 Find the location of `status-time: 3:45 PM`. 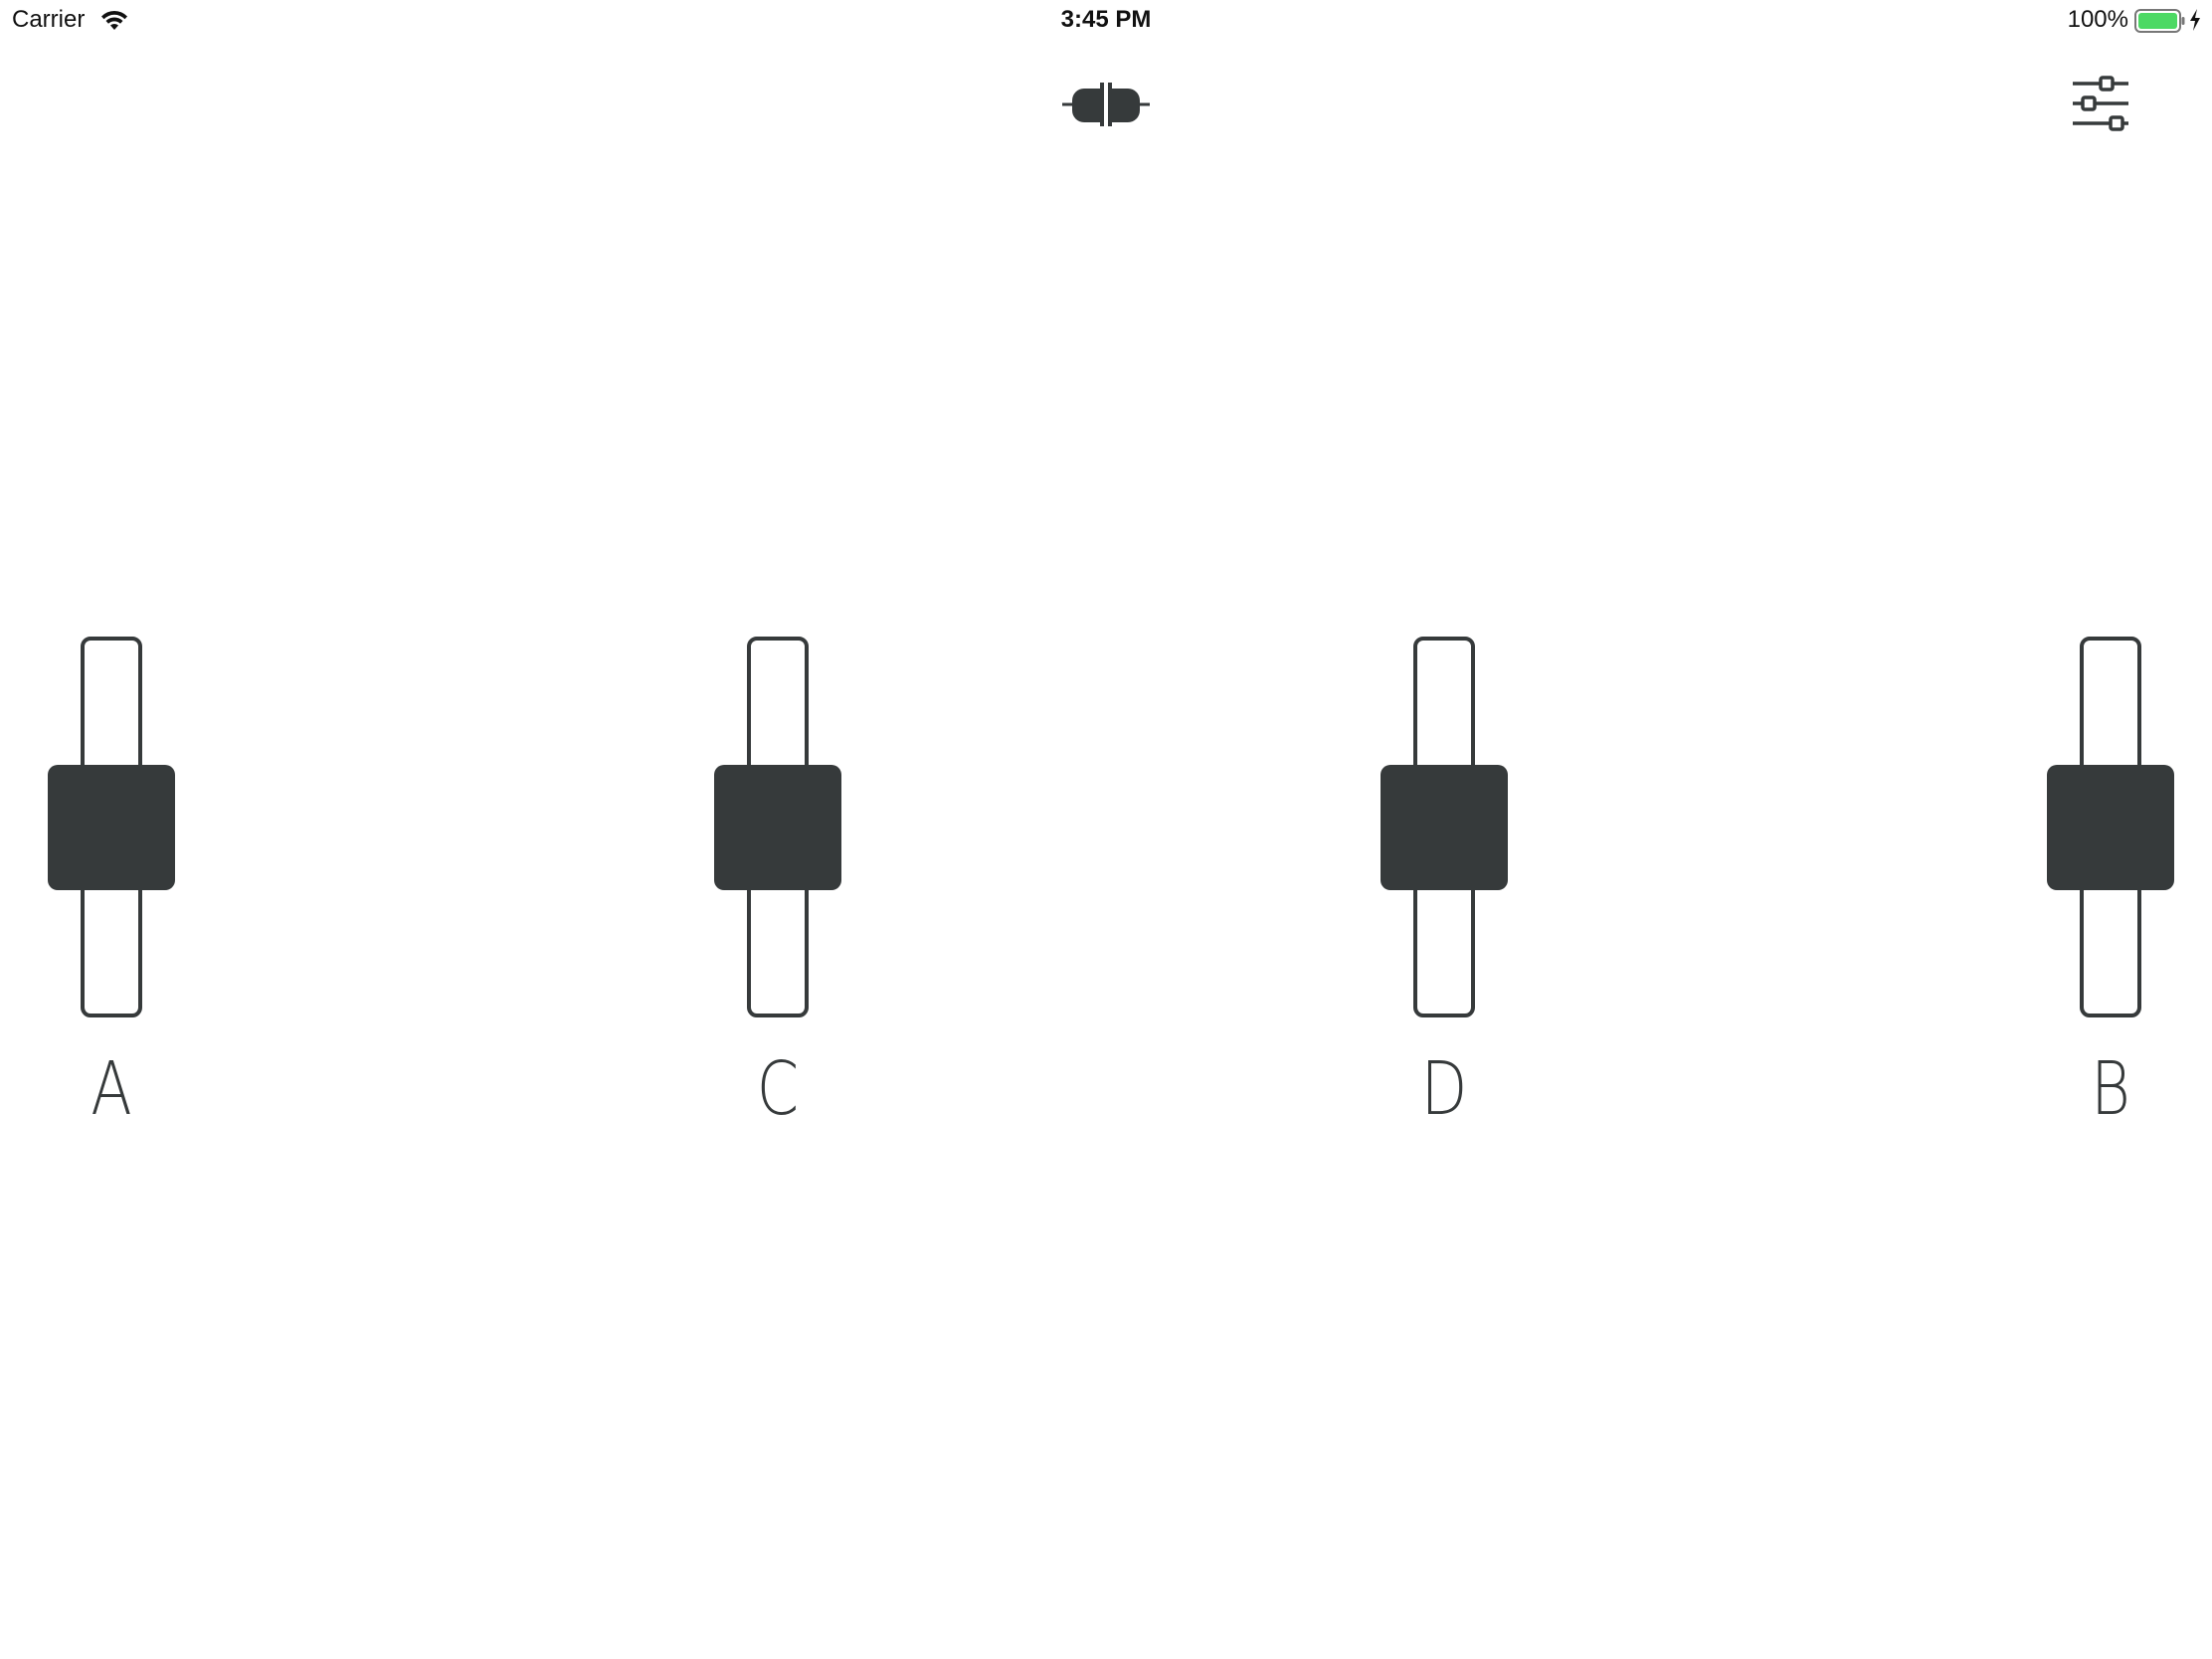

status-time: 3:45 PM is located at coordinates (1106, 19).